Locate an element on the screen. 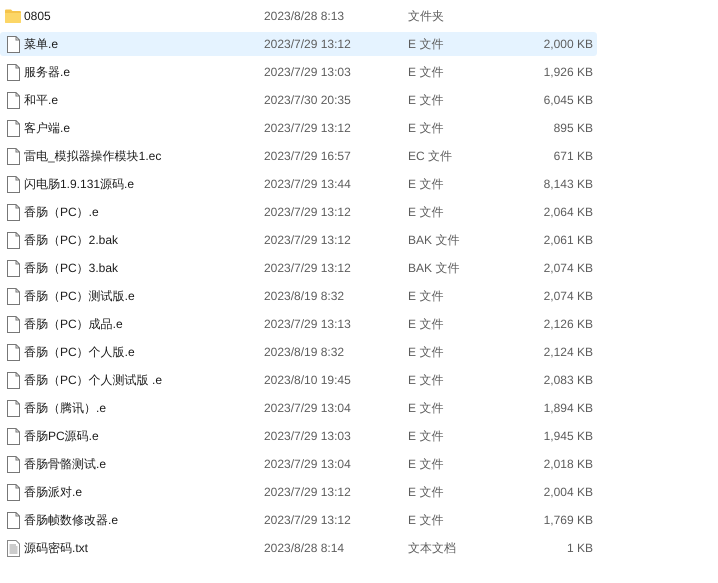  modified-date: 2023/8/10 19:45 is located at coordinates (308, 380).